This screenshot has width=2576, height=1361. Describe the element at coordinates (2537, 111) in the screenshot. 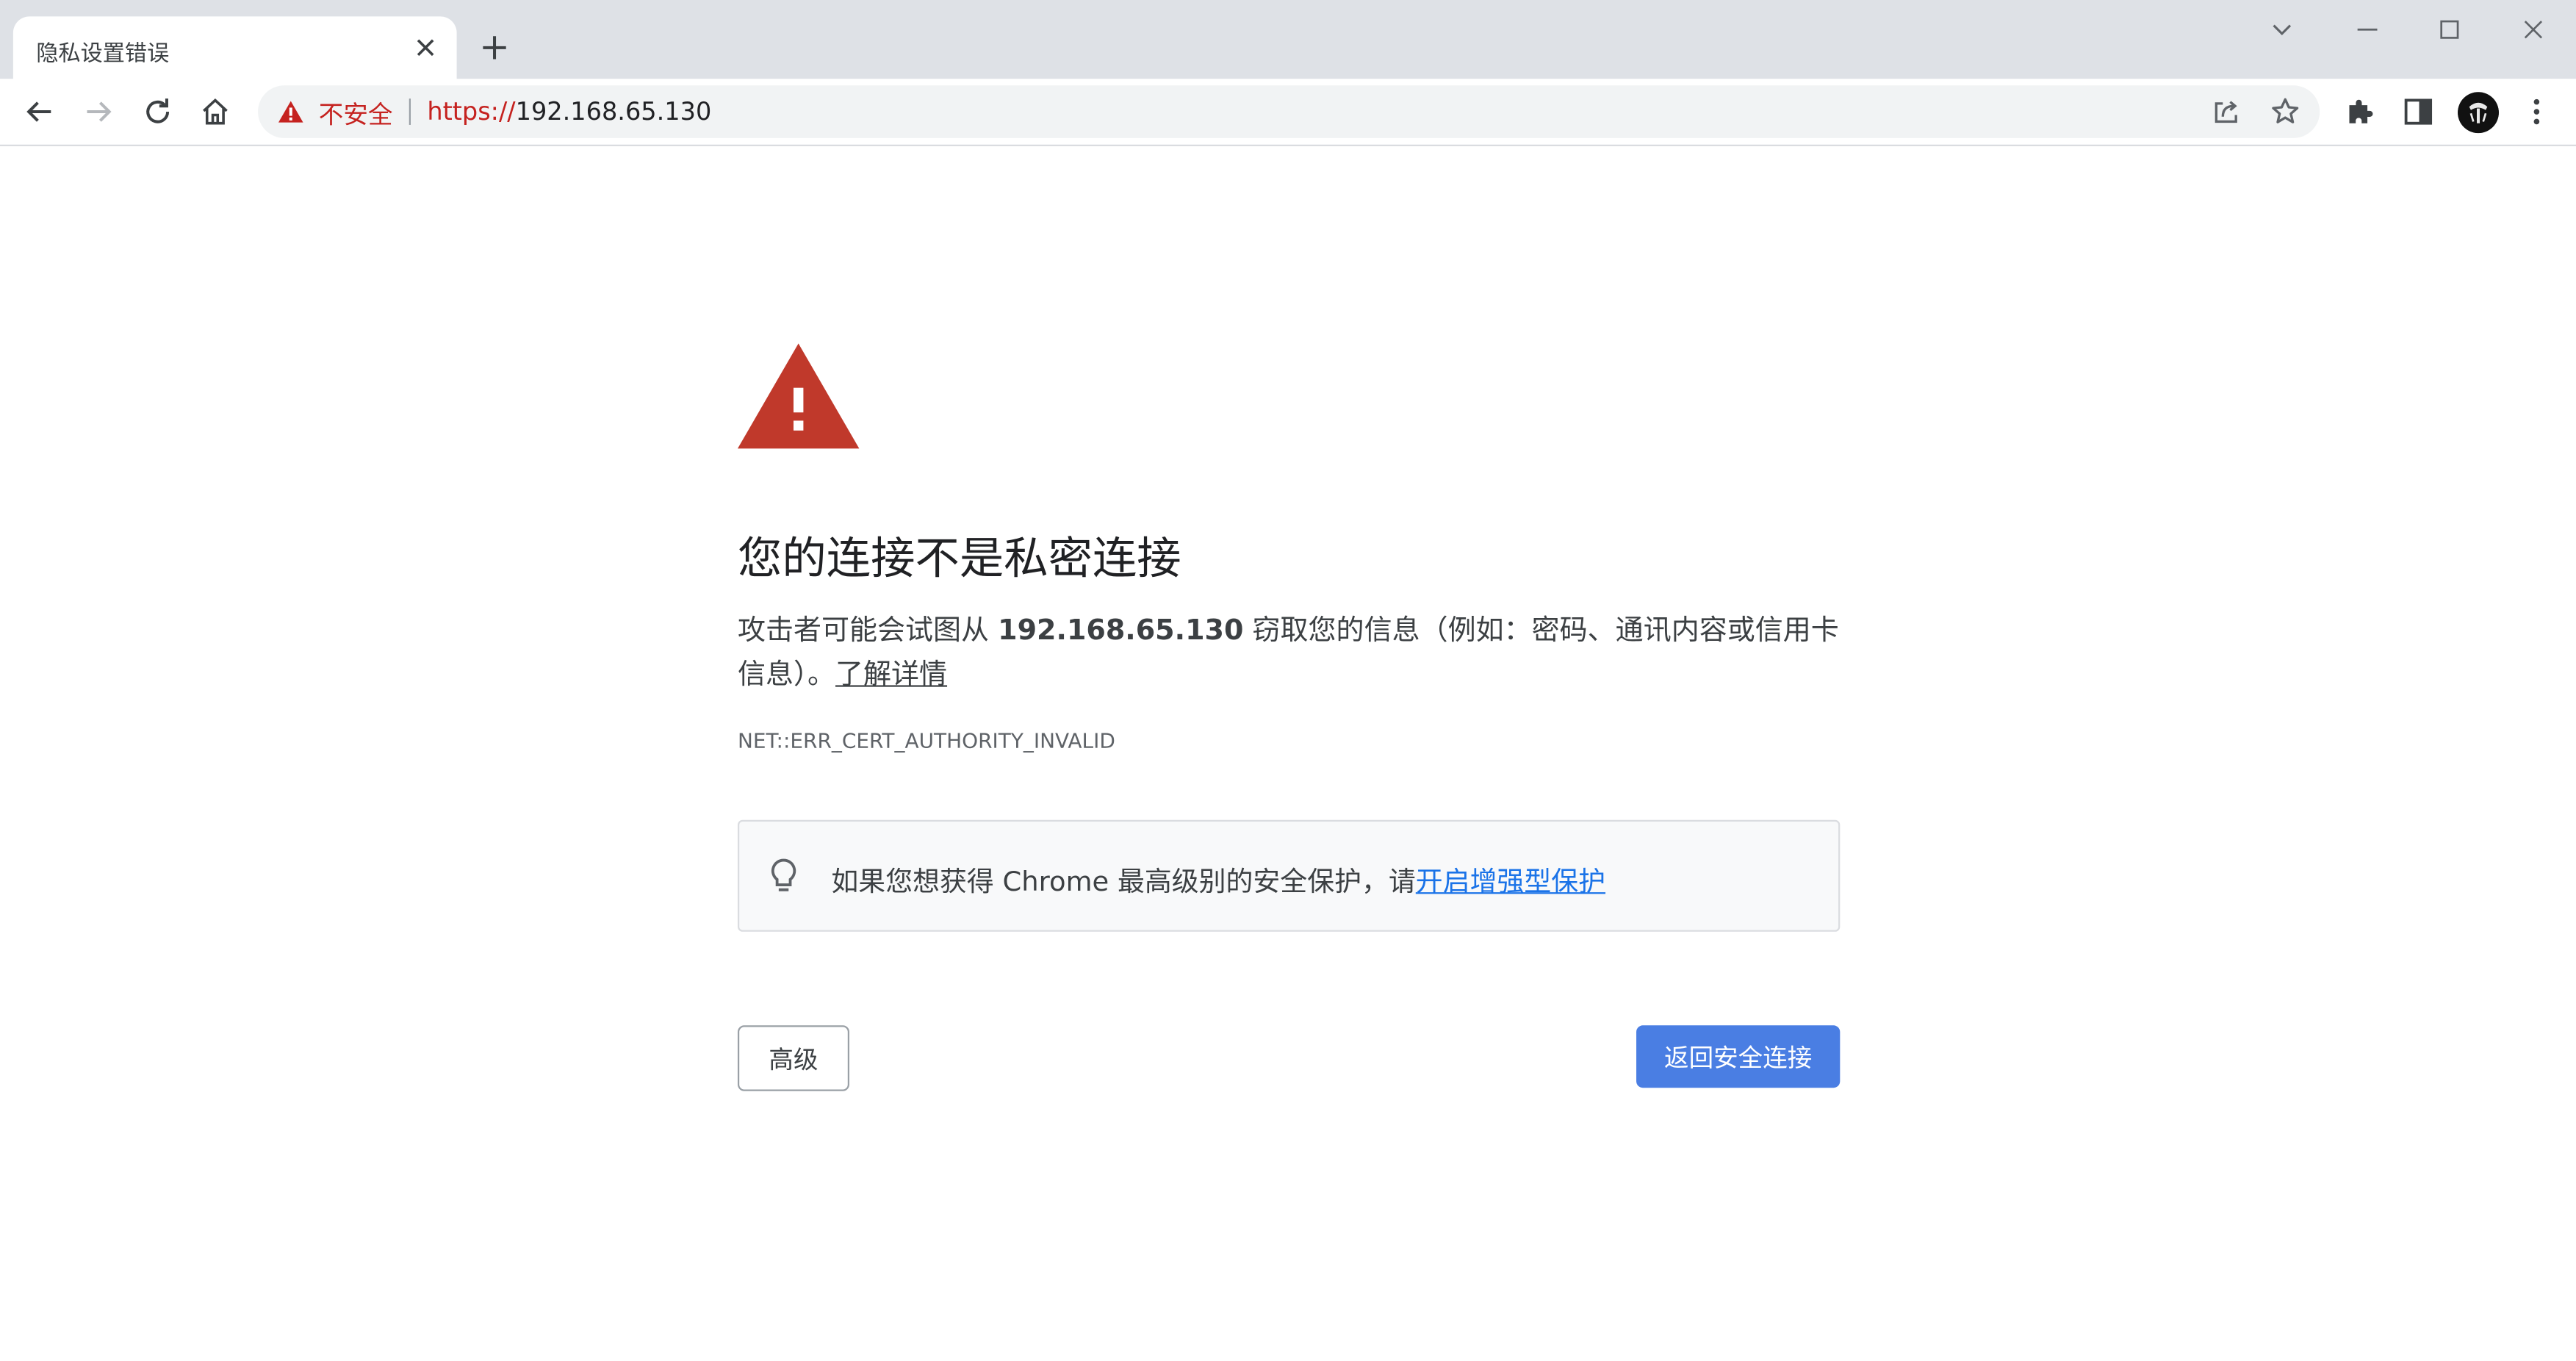

I see `more-menu-icon` at that location.